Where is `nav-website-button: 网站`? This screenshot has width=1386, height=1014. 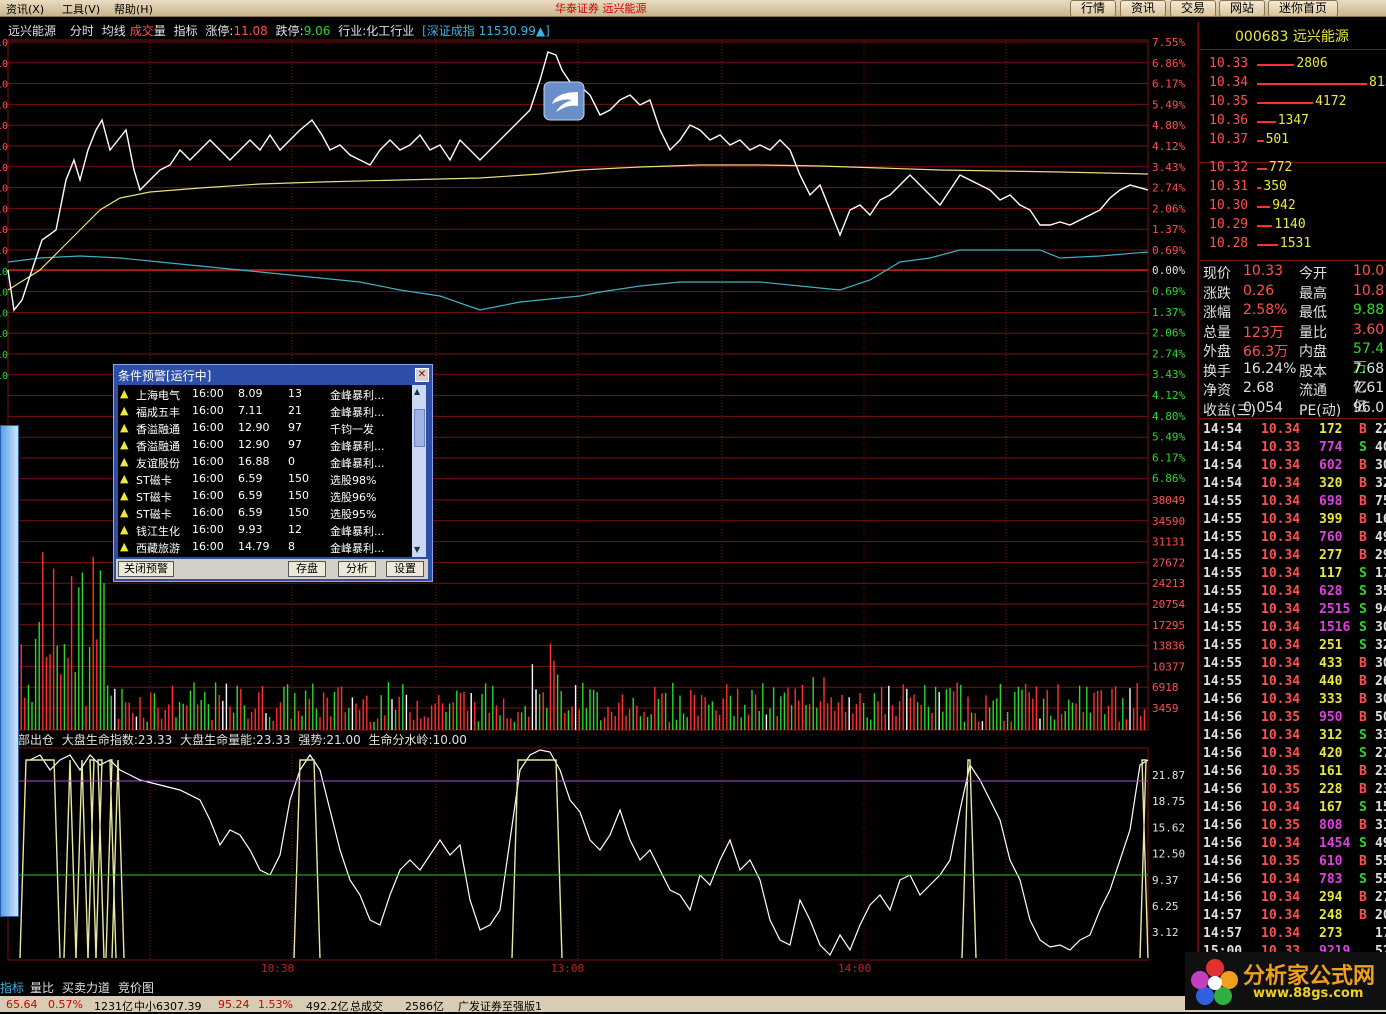 nav-website-button: 网站 is located at coordinates (1242, 8).